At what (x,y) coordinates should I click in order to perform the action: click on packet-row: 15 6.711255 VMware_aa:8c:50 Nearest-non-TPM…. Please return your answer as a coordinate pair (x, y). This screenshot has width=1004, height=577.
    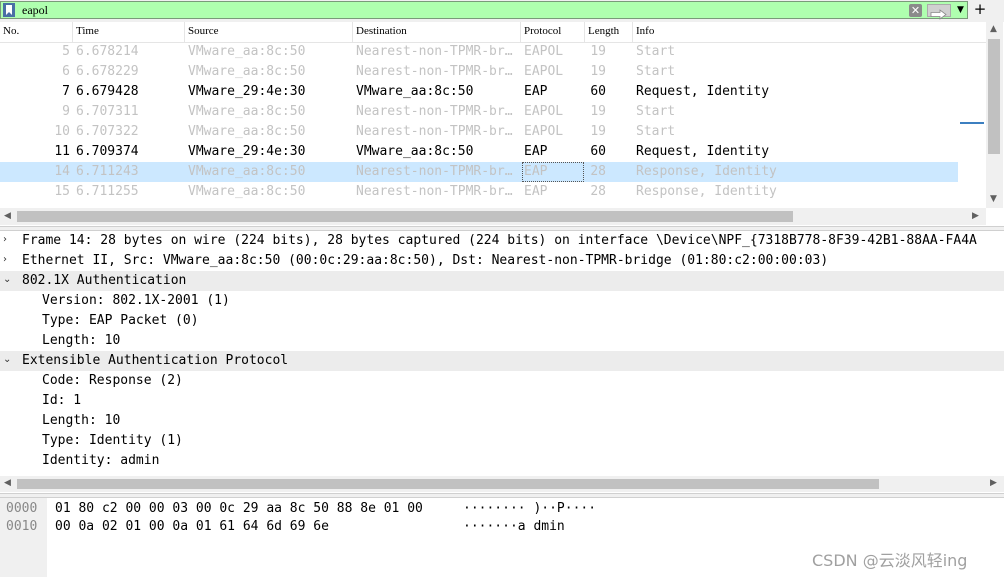
    Looking at the image, I should click on (479, 192).